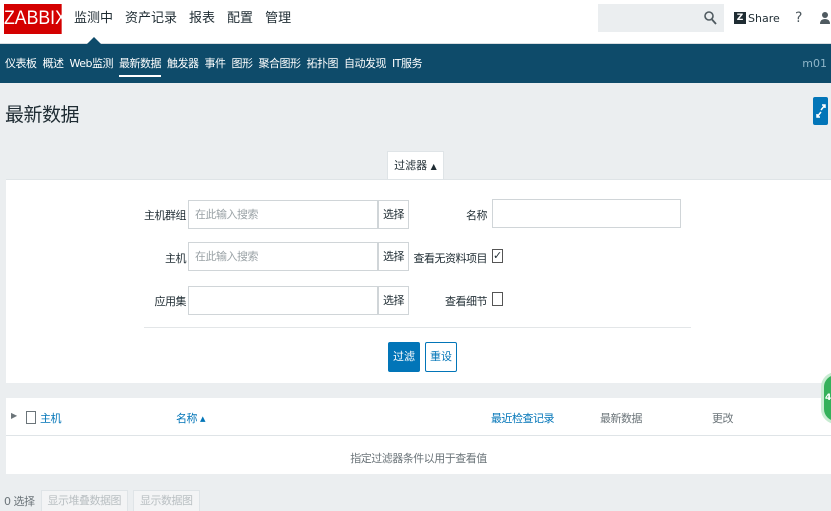 The height and width of the screenshot is (511, 831). I want to click on global-search, so click(661, 18).